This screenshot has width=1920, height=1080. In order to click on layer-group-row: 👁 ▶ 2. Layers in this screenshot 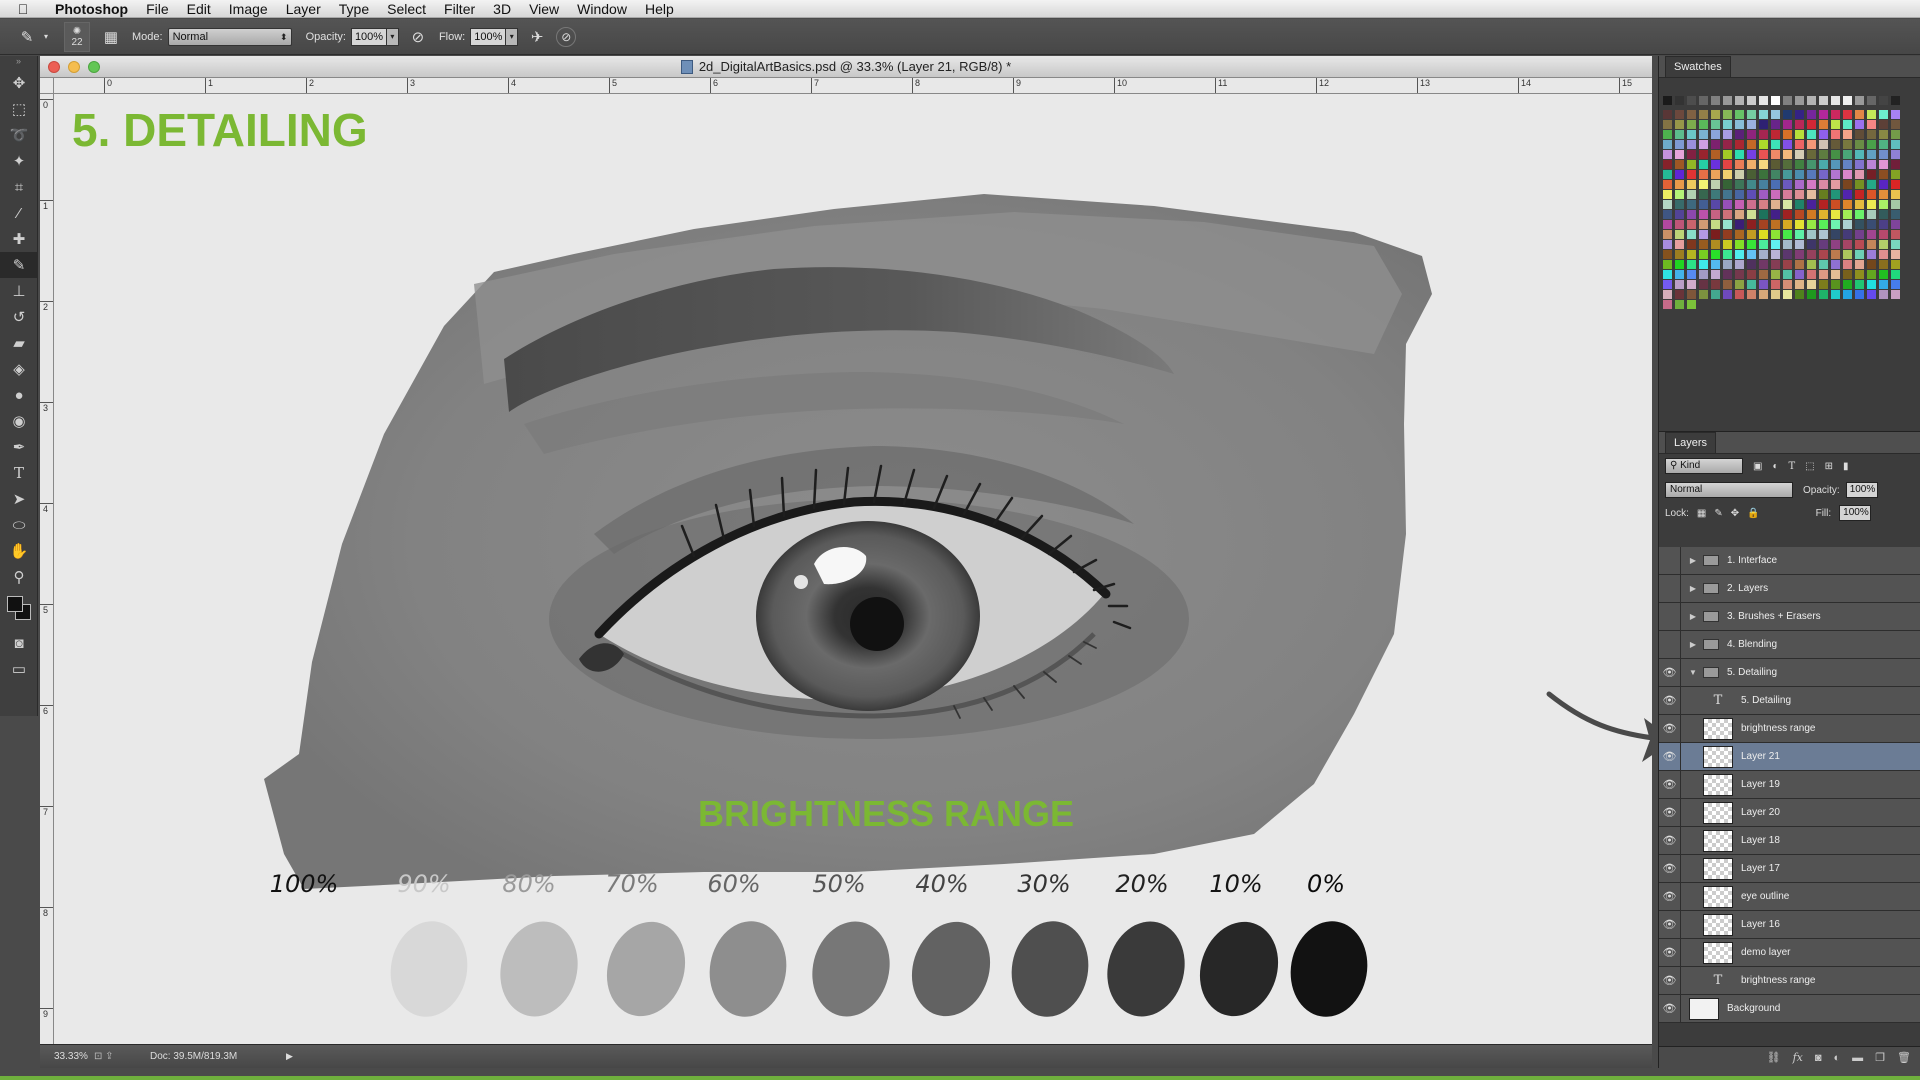, I will do `click(1789, 588)`.